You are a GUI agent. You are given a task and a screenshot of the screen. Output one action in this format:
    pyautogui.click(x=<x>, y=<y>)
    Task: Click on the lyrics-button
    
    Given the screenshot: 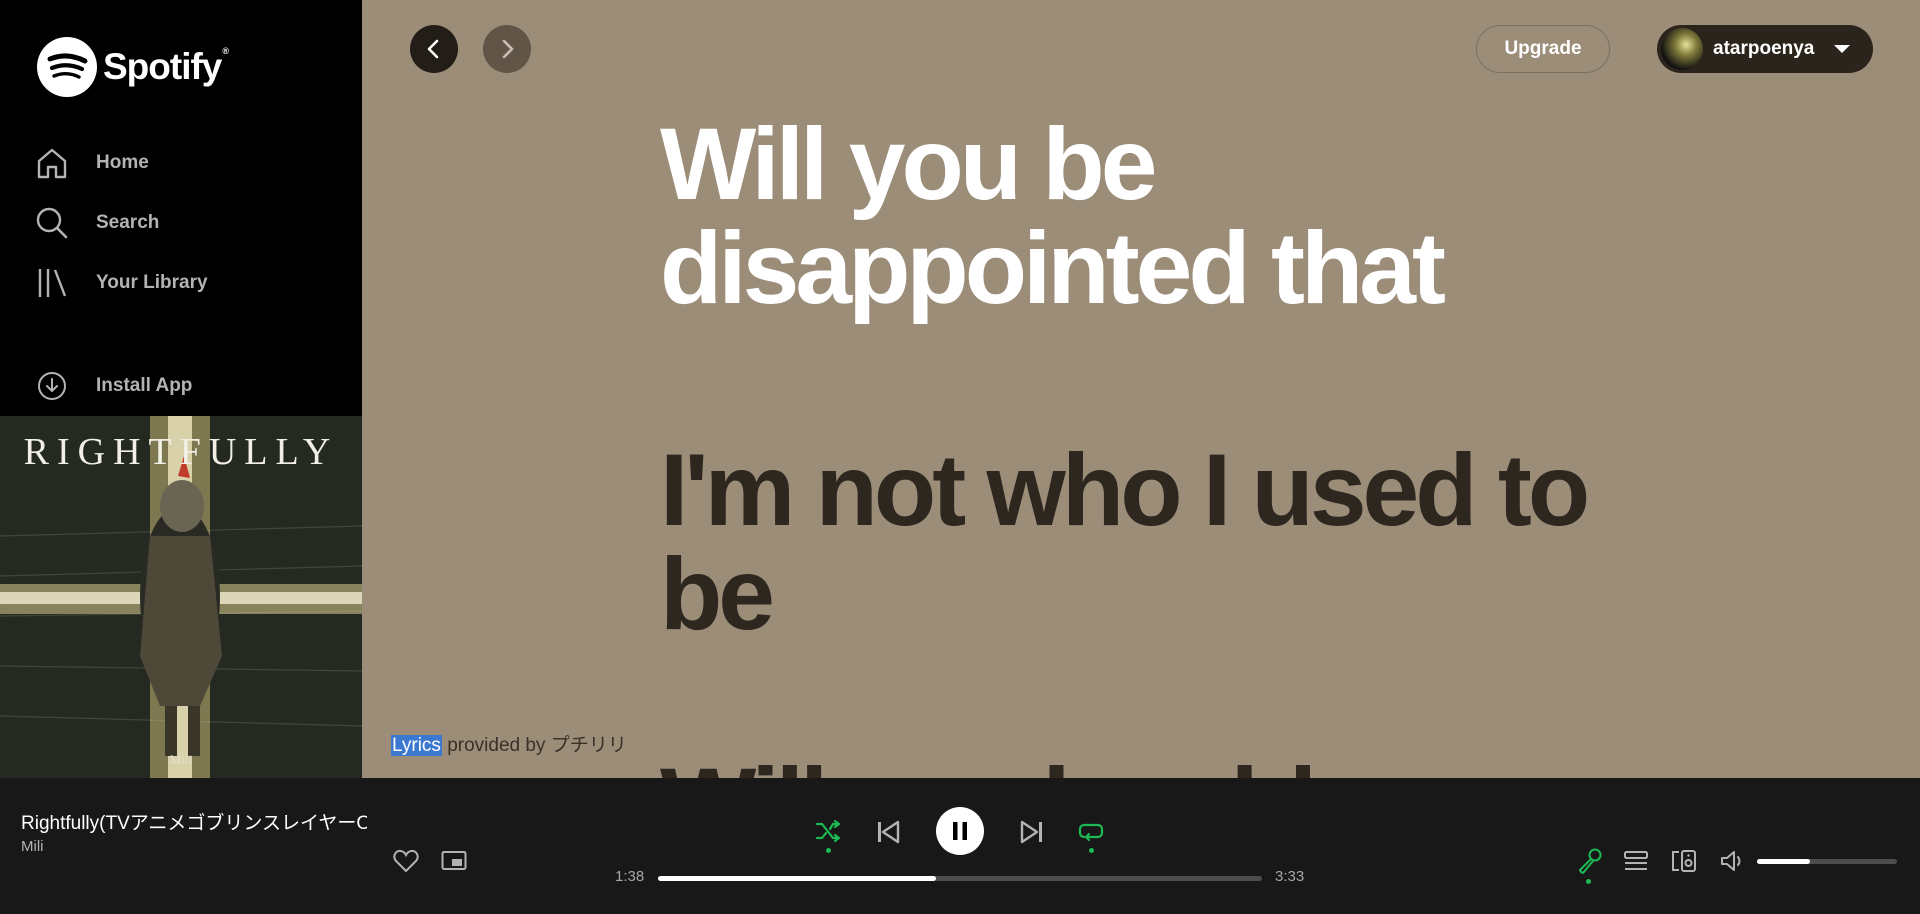 What is the action you would take?
    pyautogui.click(x=1589, y=861)
    